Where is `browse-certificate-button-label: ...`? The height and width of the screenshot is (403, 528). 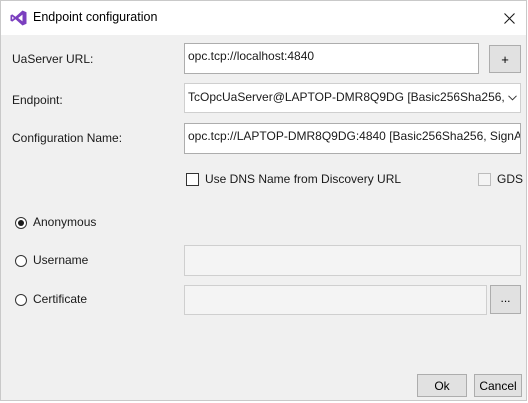 browse-certificate-button-label: ... is located at coordinates (505, 297).